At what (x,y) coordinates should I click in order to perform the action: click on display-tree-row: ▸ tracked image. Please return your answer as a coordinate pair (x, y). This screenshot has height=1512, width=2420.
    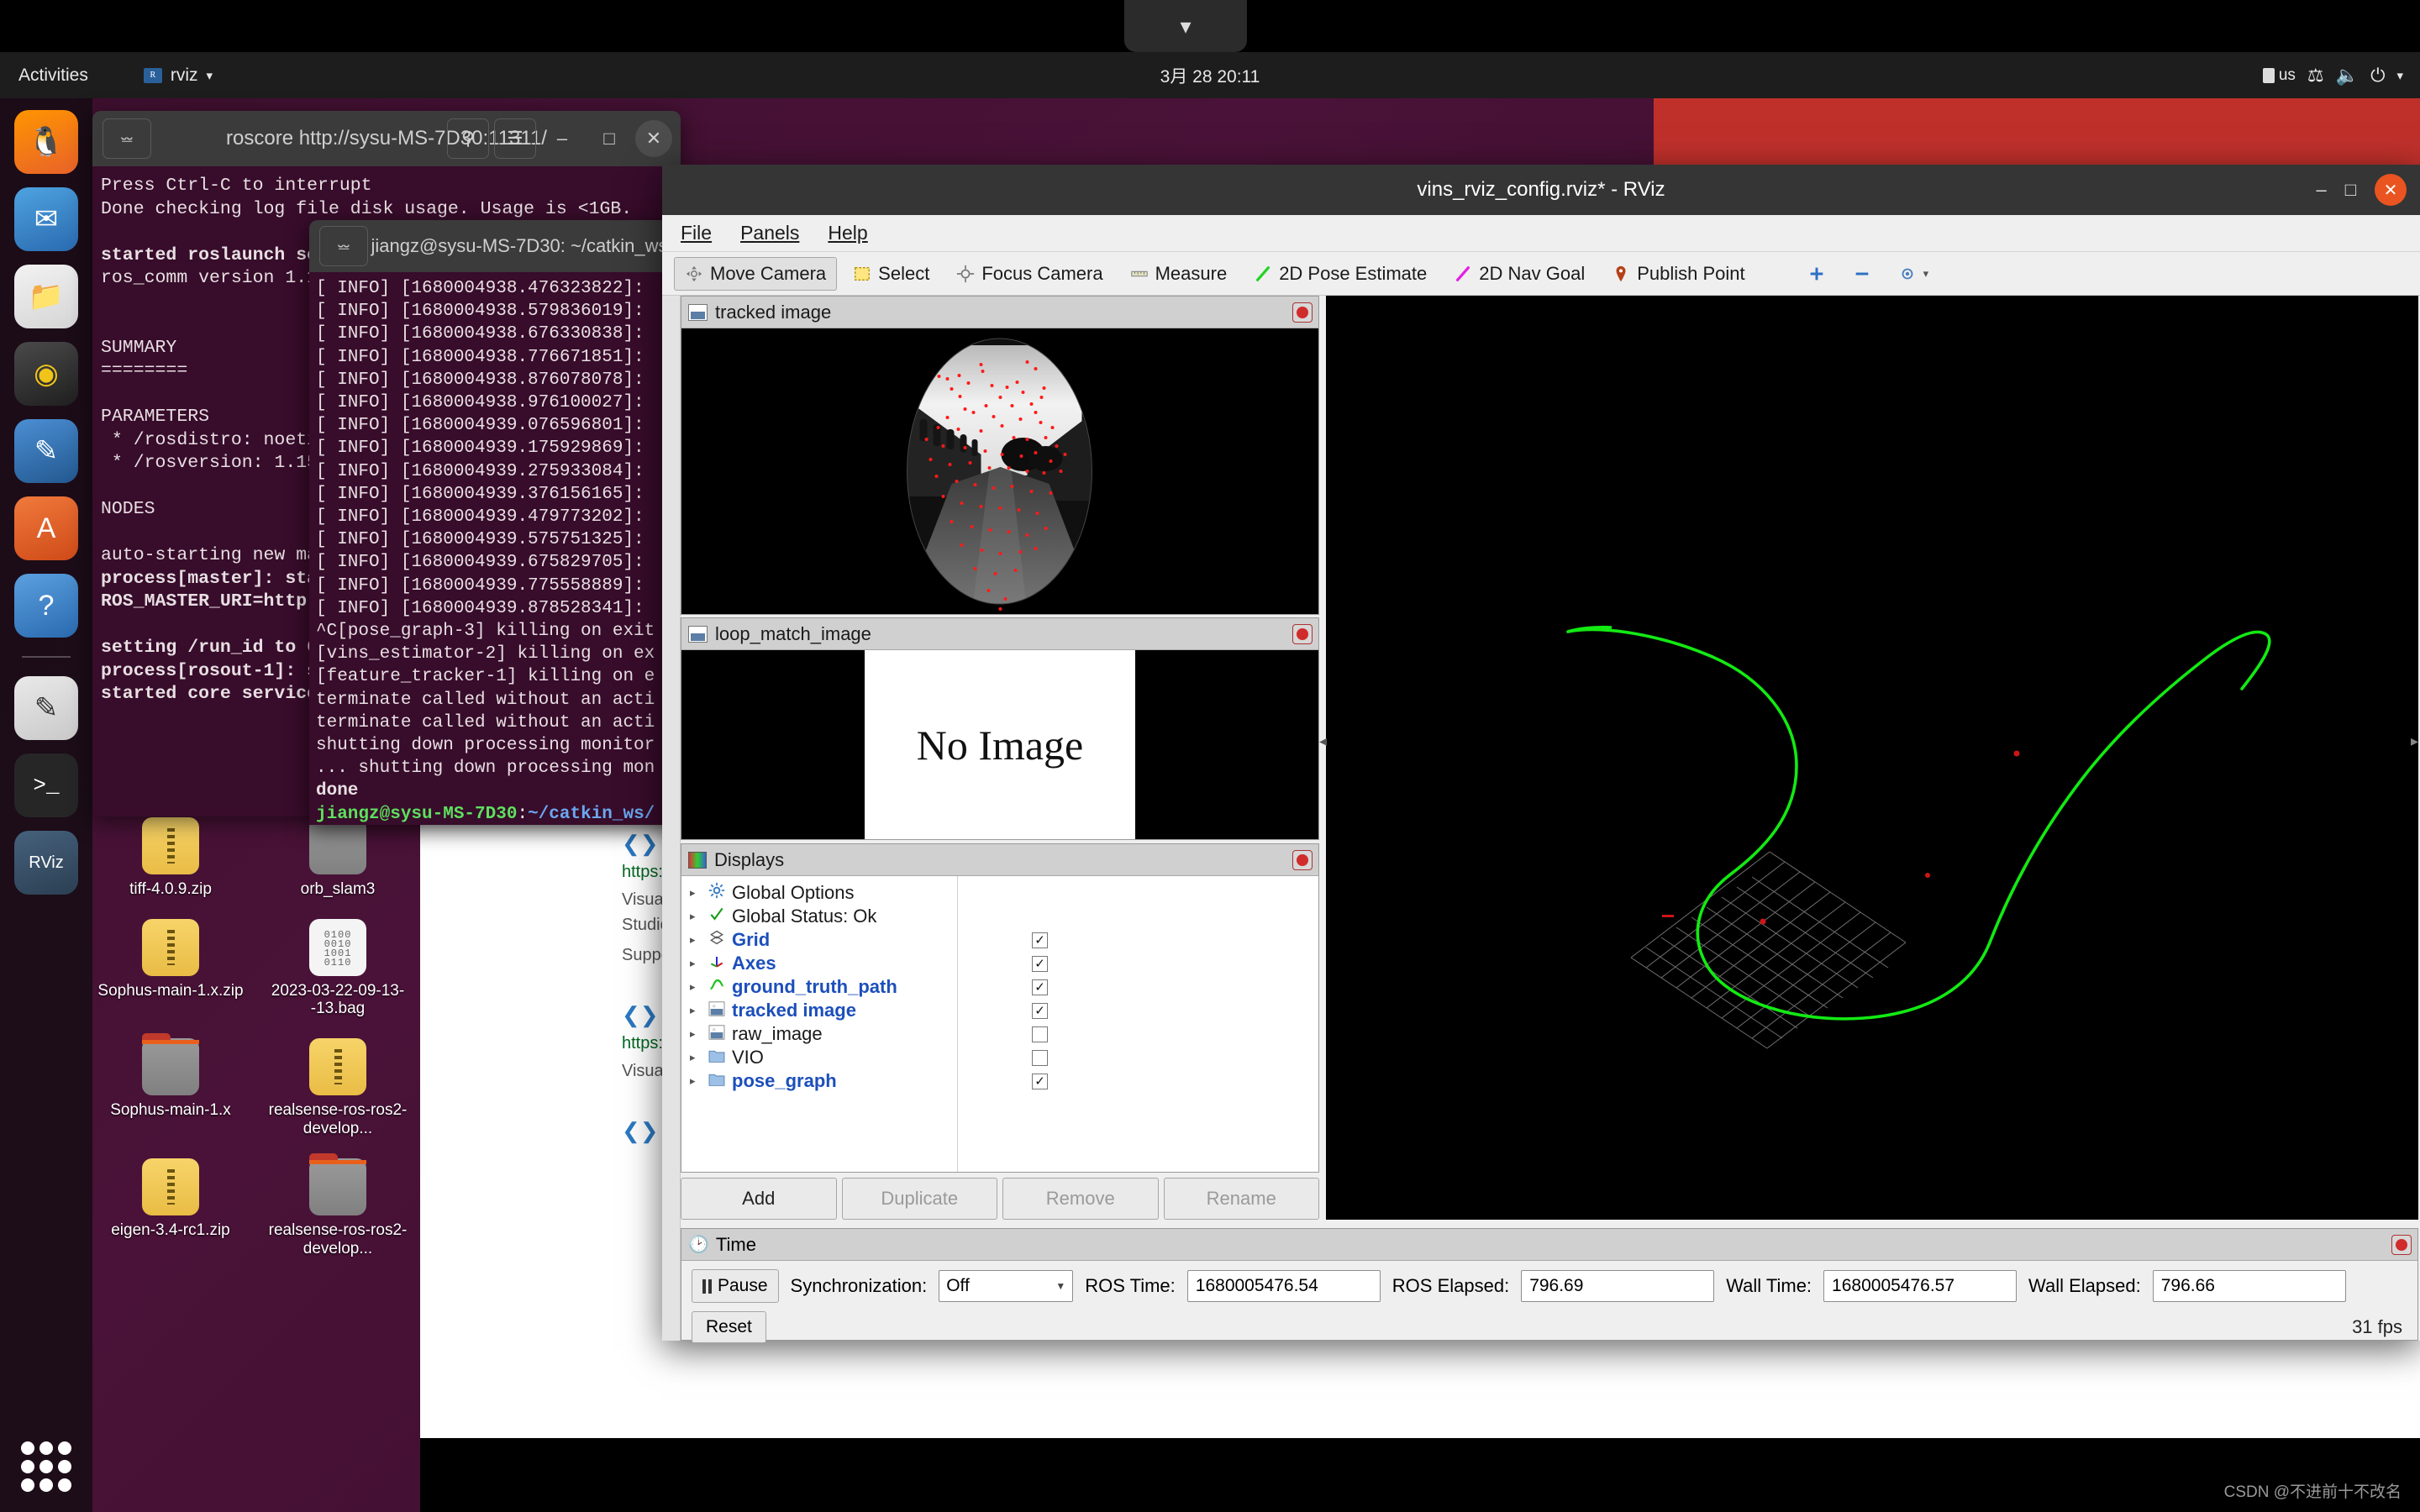
    Looking at the image, I should click on (822, 1010).